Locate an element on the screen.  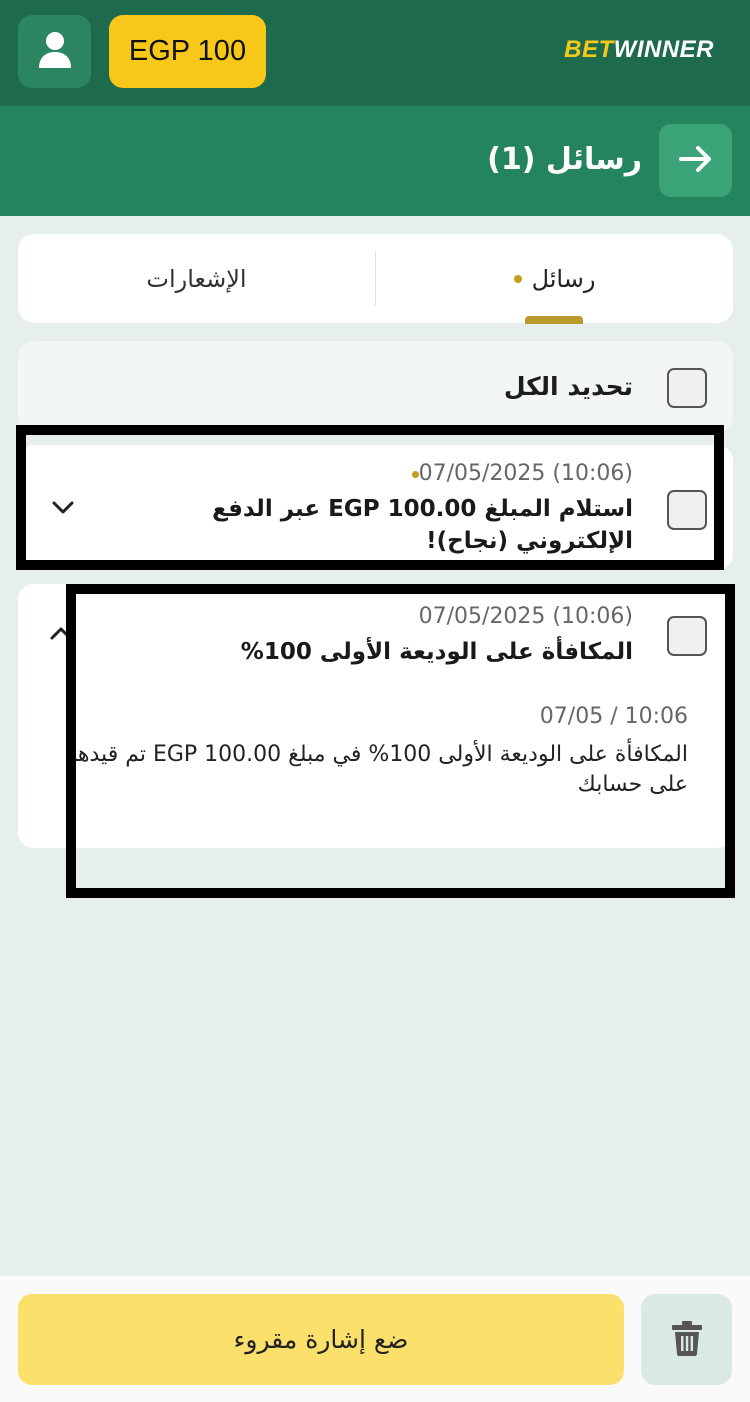
select-all-checkbox is located at coordinates (687, 388).